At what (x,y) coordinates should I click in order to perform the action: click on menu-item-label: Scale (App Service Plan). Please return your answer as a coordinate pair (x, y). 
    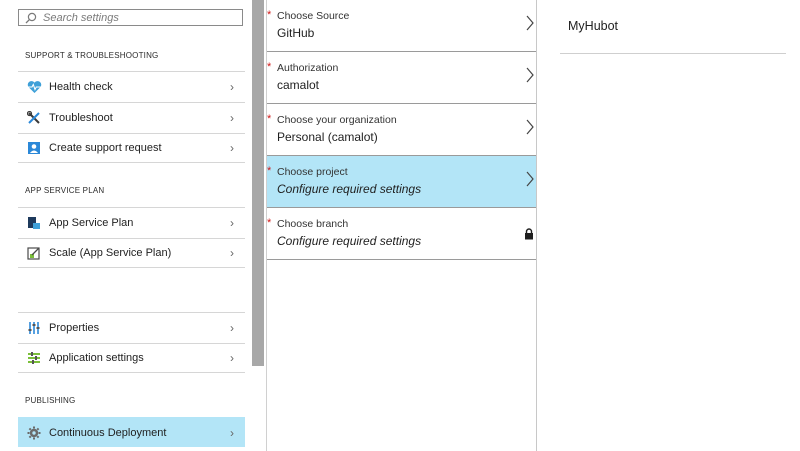
    Looking at the image, I should click on (110, 253).